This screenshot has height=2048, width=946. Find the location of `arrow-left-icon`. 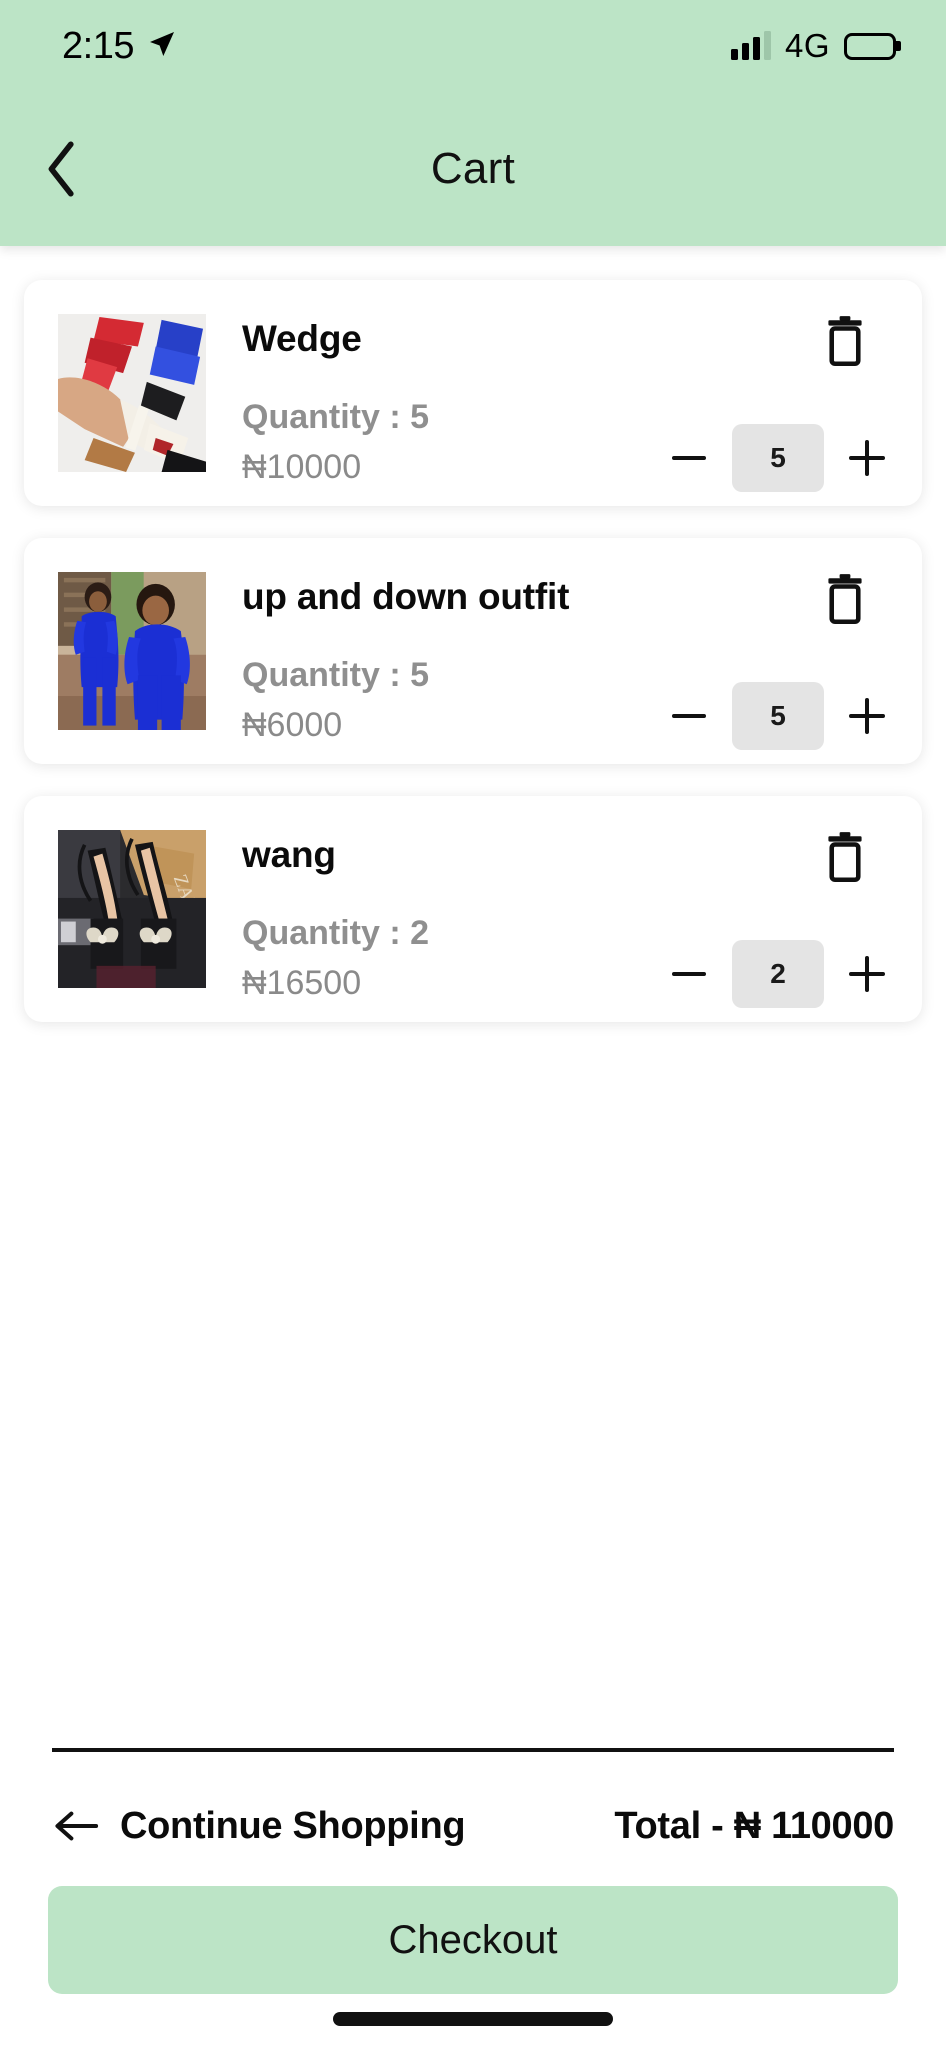

arrow-left-icon is located at coordinates (77, 1826).